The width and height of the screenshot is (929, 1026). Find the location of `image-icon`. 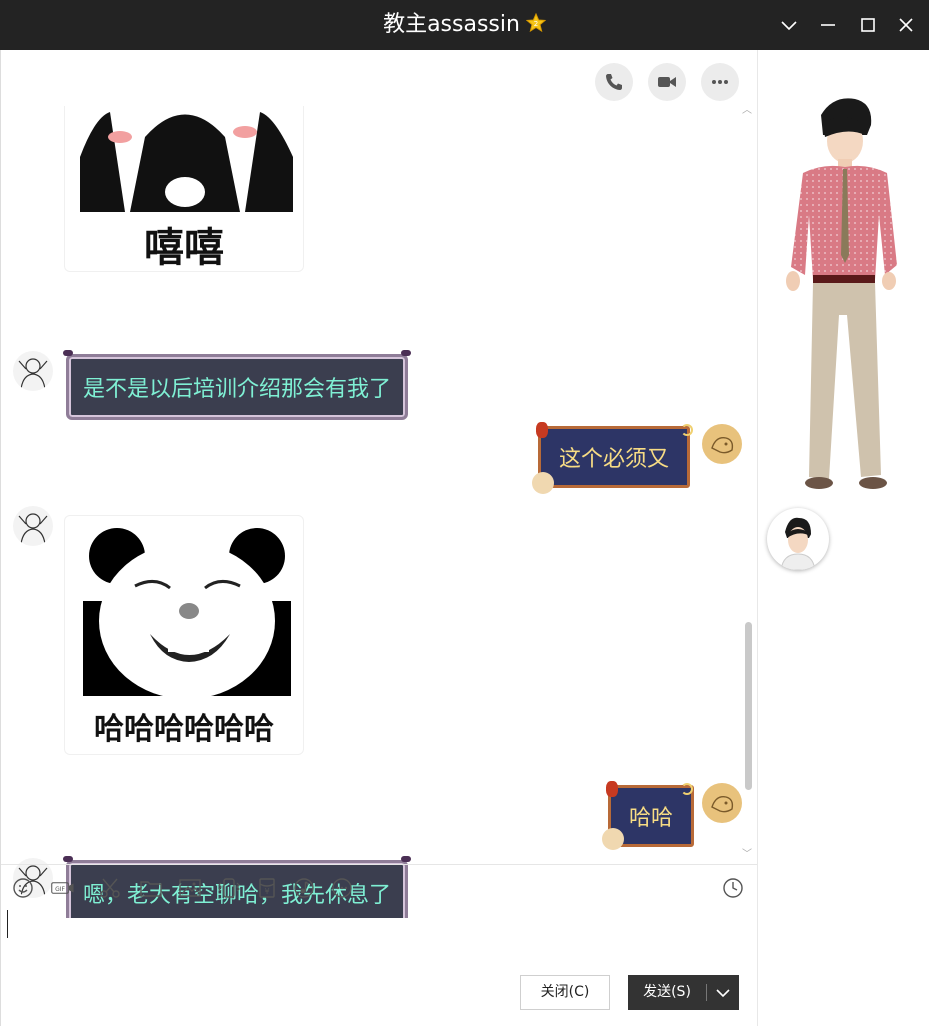

image-icon is located at coordinates (190, 888).